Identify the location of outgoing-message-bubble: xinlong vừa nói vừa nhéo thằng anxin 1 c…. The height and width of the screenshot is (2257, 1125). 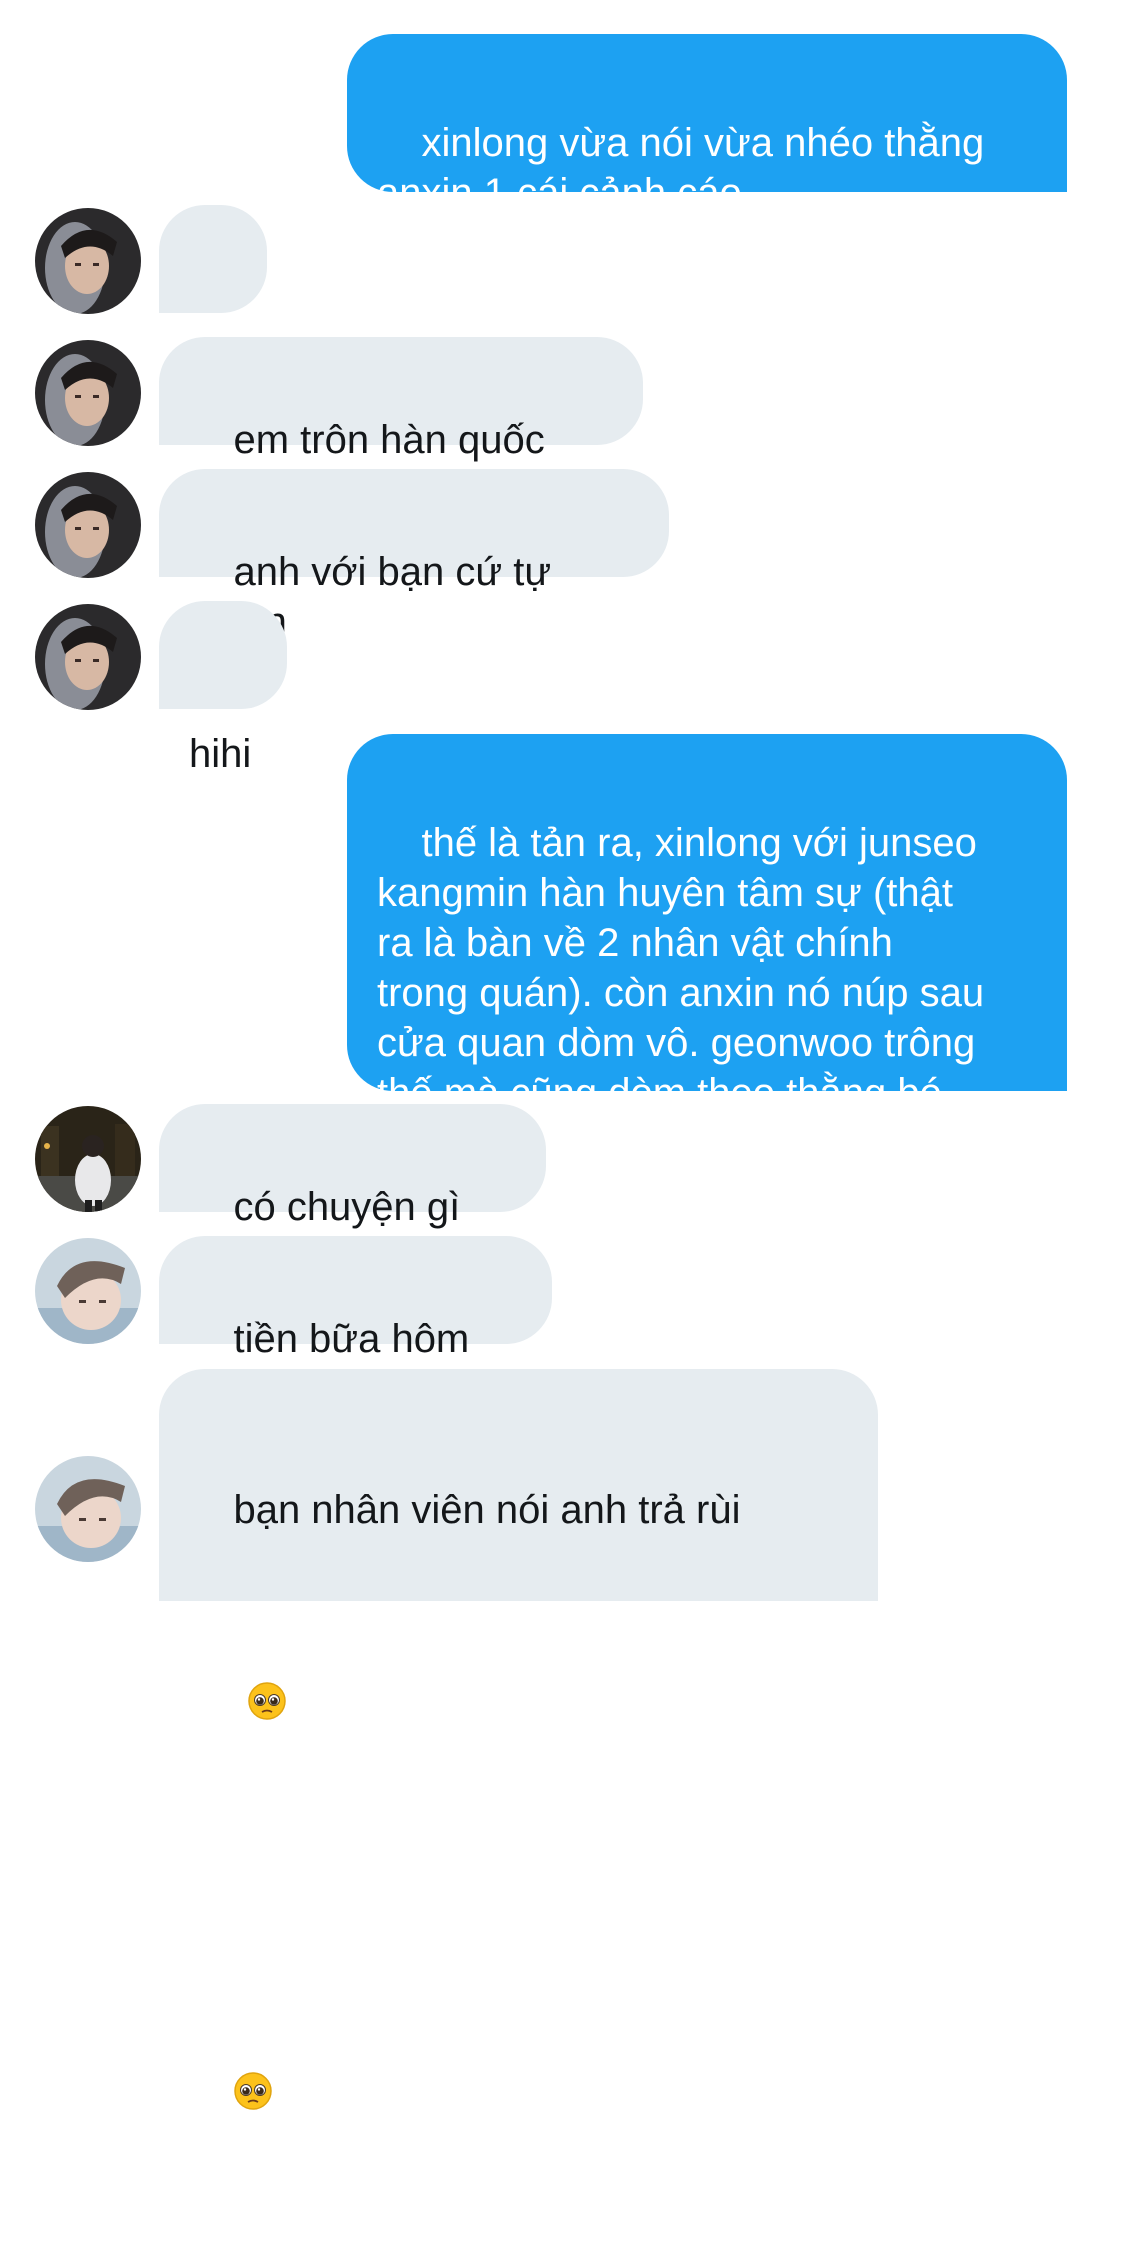
(707, 124).